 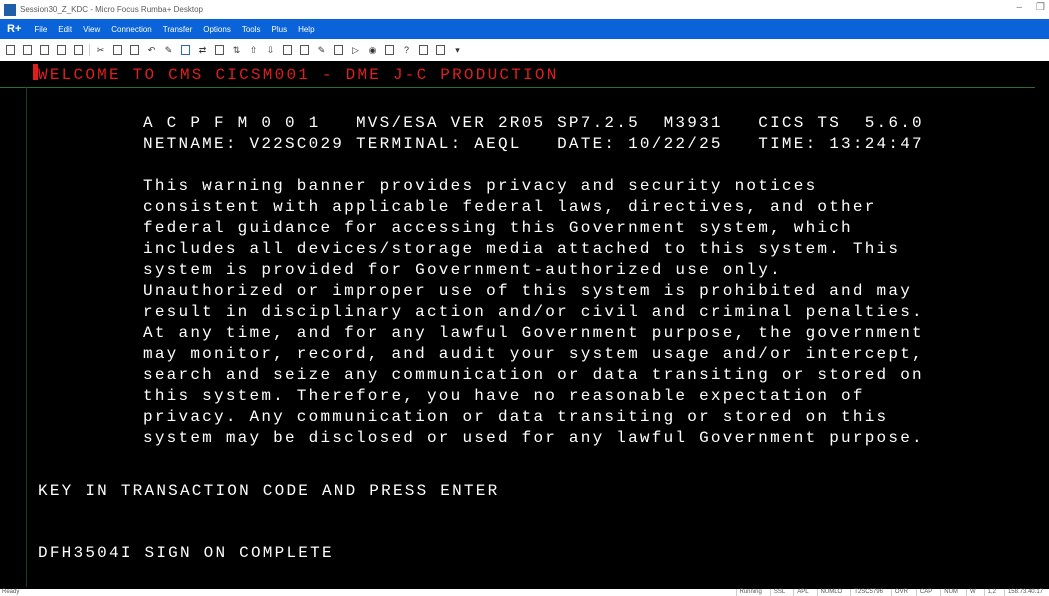 What do you see at coordinates (899, 592) in the screenshot?
I see `status-ovr: OVR` at bounding box center [899, 592].